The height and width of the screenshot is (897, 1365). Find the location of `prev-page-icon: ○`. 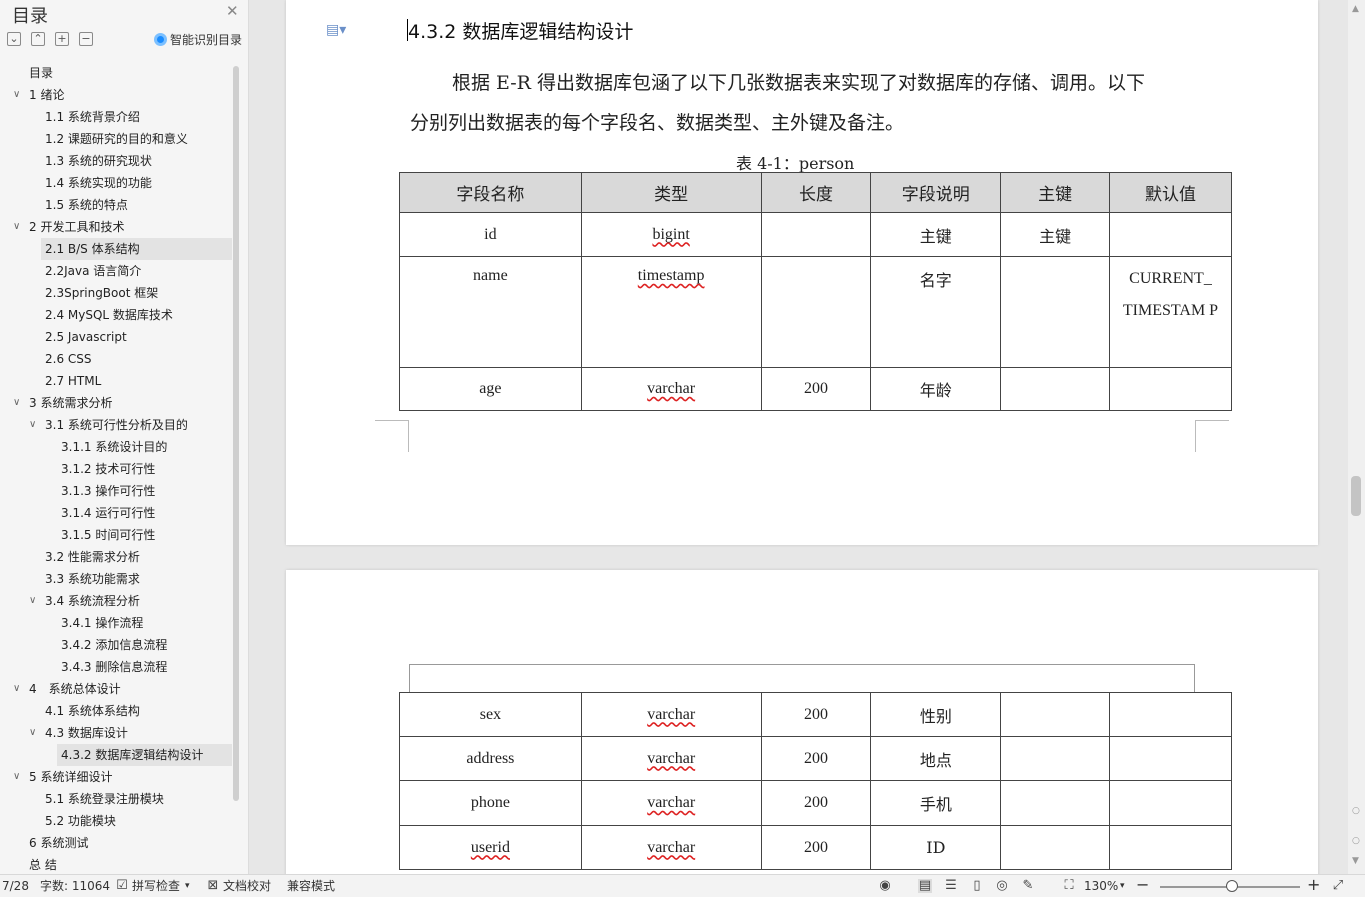

prev-page-icon: ○ is located at coordinates (1356, 811).